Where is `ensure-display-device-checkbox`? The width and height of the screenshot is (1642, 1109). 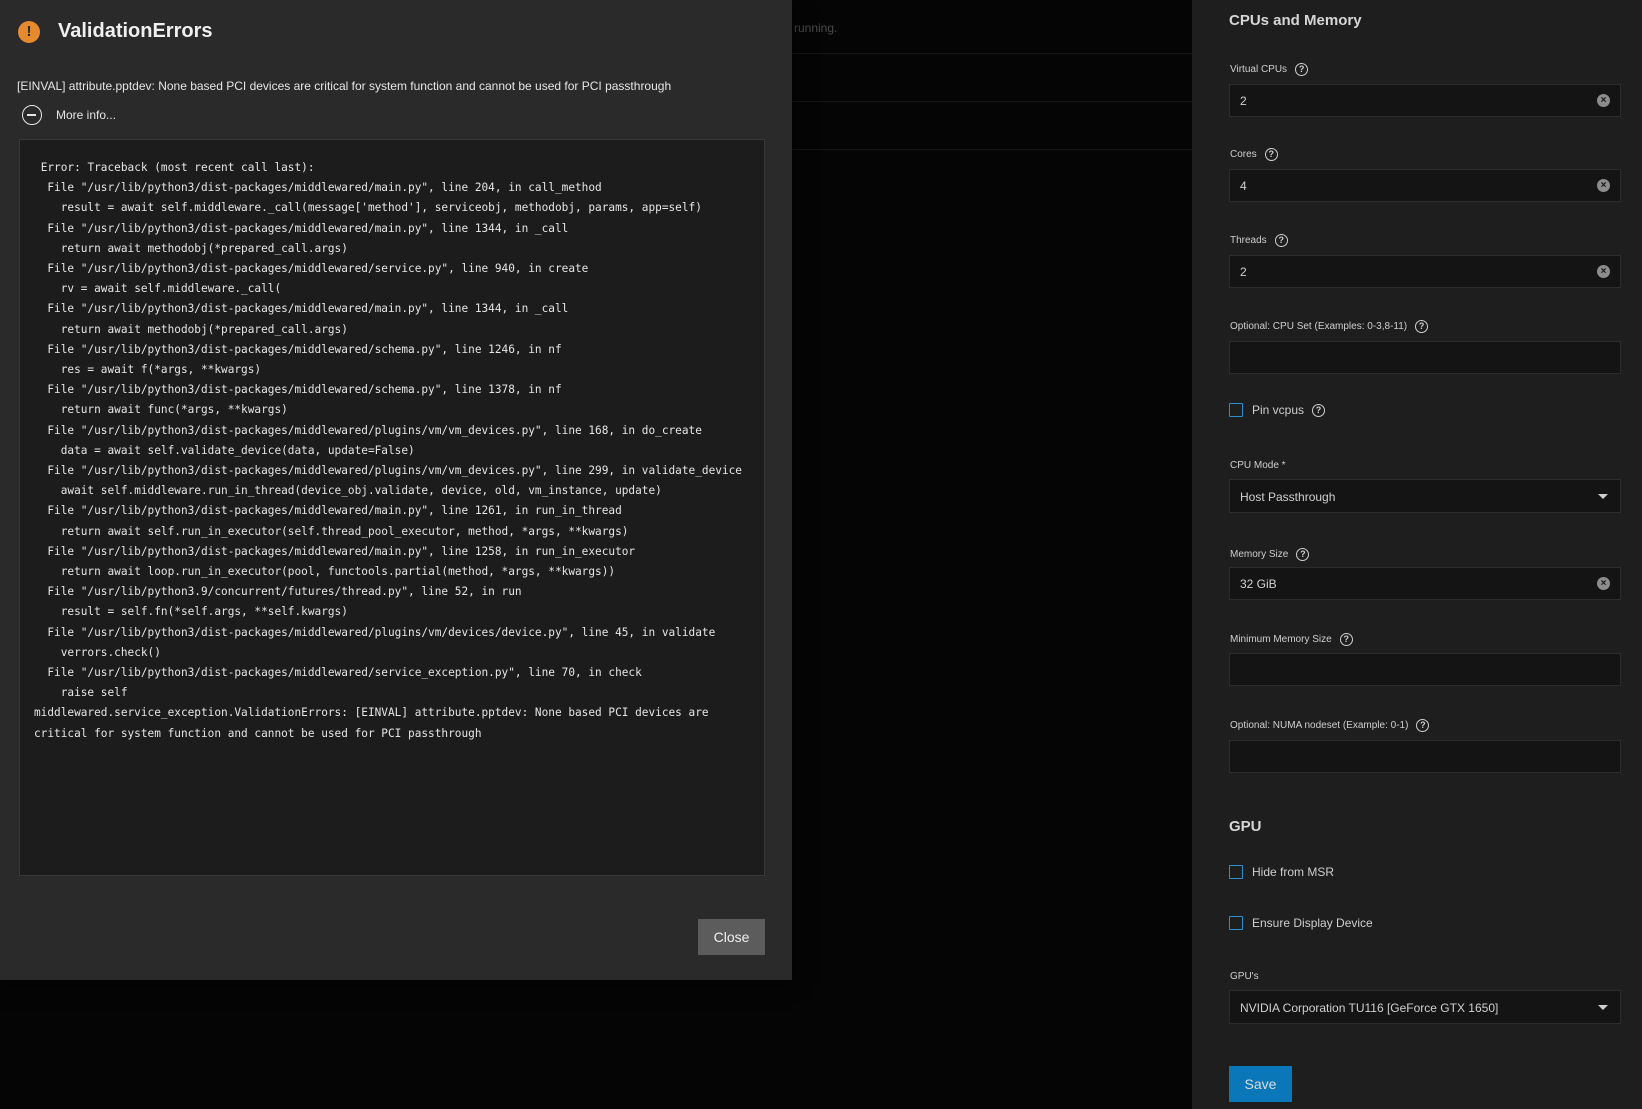
ensure-display-device-checkbox is located at coordinates (1236, 923).